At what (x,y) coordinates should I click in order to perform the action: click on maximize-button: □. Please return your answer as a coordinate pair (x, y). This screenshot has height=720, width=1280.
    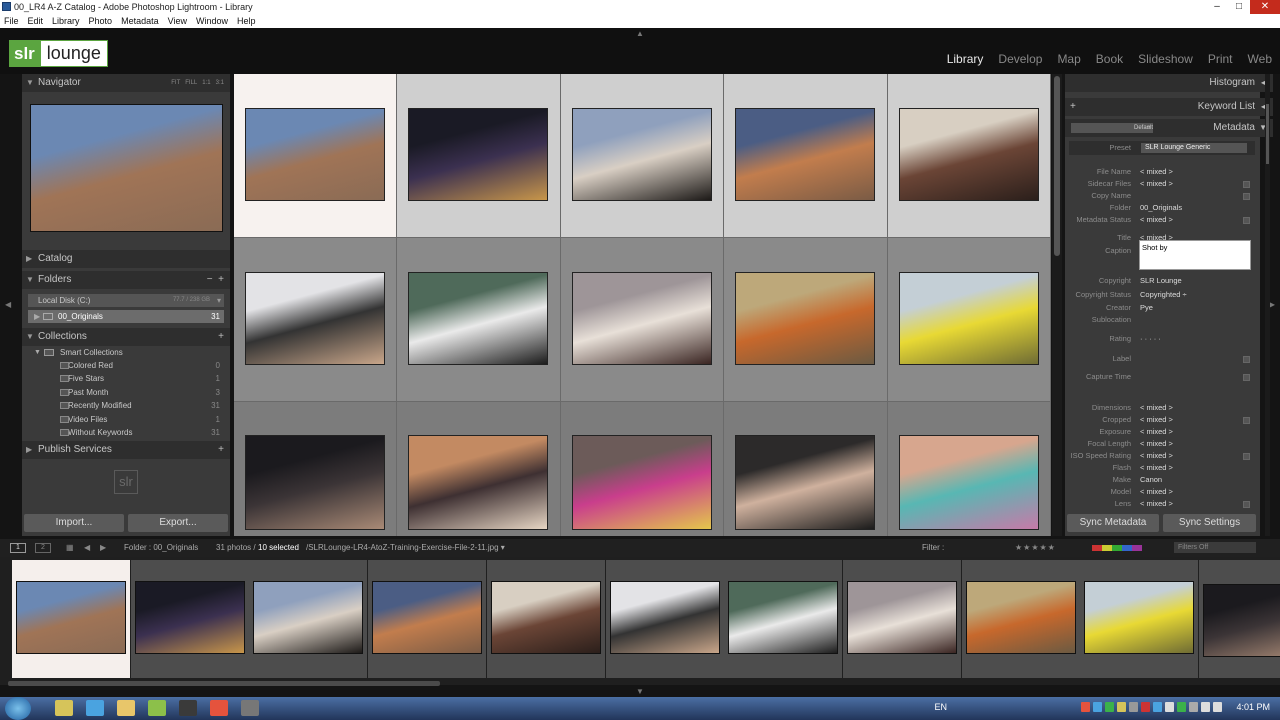
    Looking at the image, I should click on (1239, 7).